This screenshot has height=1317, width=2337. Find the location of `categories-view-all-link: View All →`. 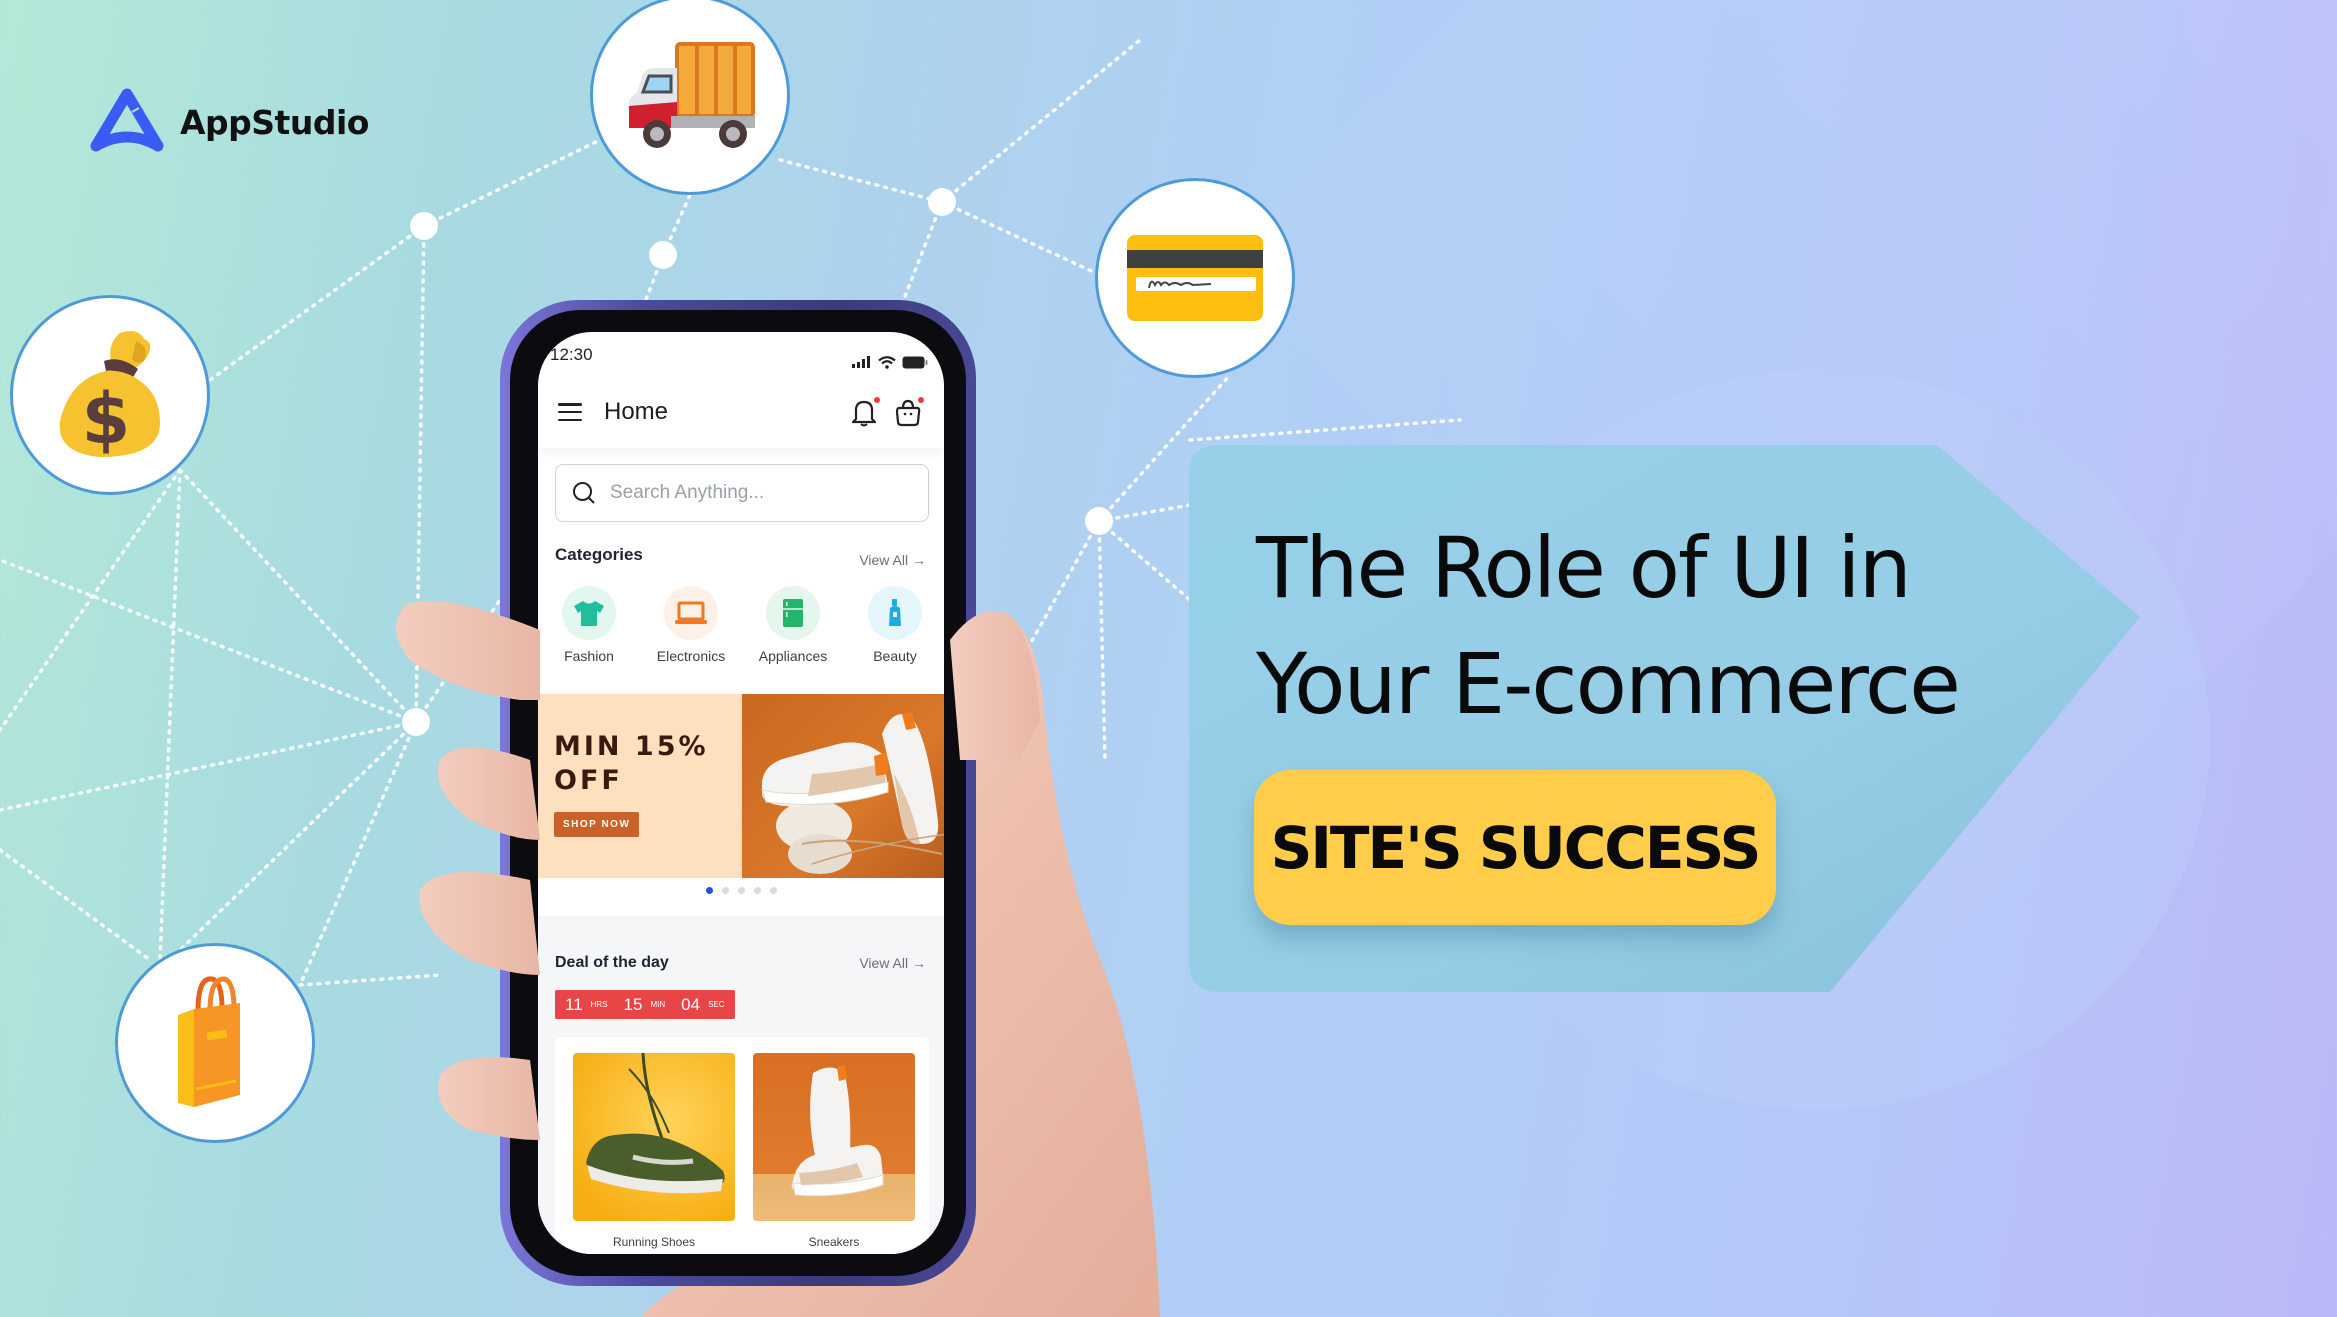

categories-view-all-link: View All → is located at coordinates (892, 560).